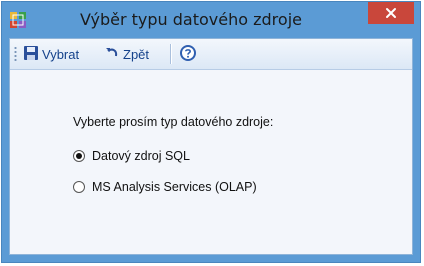 This screenshot has height=266, width=424. What do you see at coordinates (173, 122) in the screenshot?
I see `prompt-text: Vyberte prosím typ datového zdroje:` at bounding box center [173, 122].